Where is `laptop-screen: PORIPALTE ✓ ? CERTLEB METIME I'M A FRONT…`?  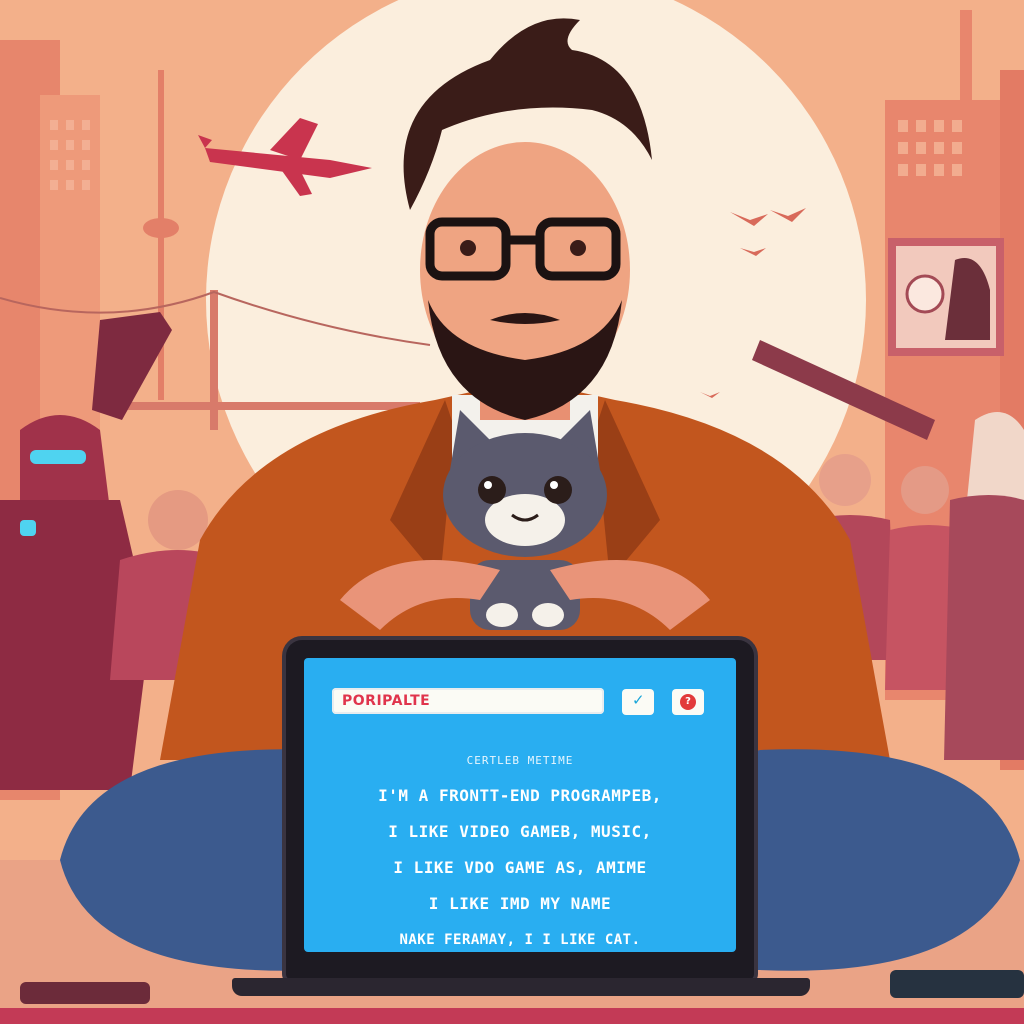
laptop-screen: PORIPALTE ✓ ? CERTLEB METIME I'M A FRONT… is located at coordinates (520, 805).